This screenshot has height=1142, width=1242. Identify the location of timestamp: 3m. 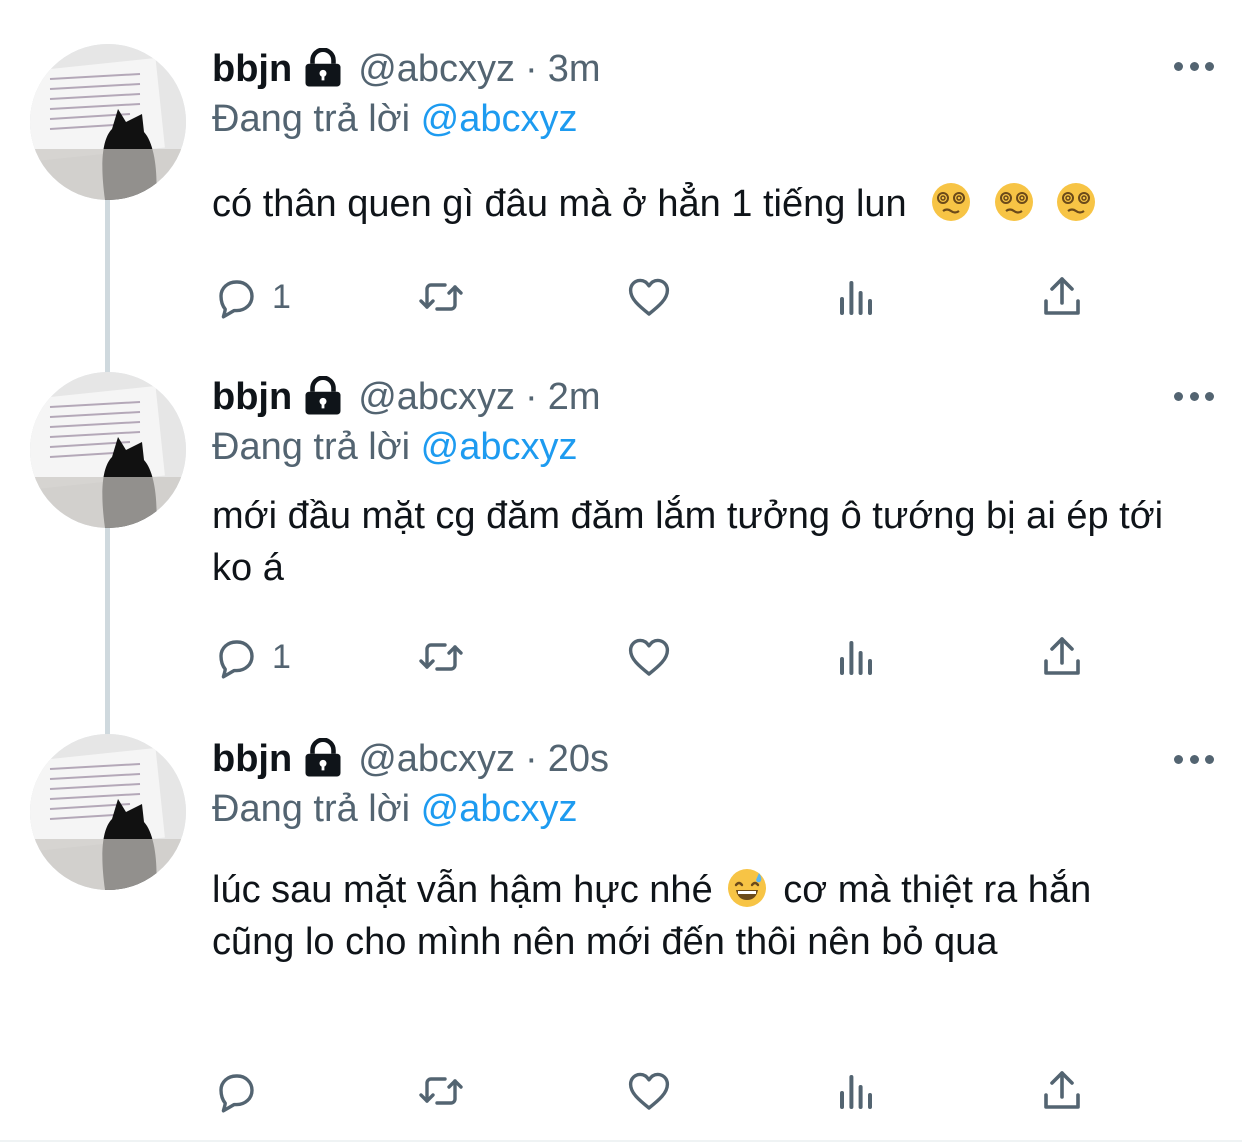
(574, 69).